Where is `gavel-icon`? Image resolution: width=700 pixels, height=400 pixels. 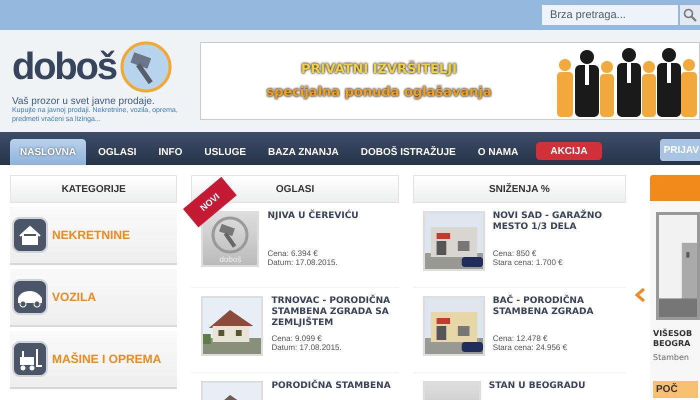
gavel-icon is located at coordinates (230, 234).